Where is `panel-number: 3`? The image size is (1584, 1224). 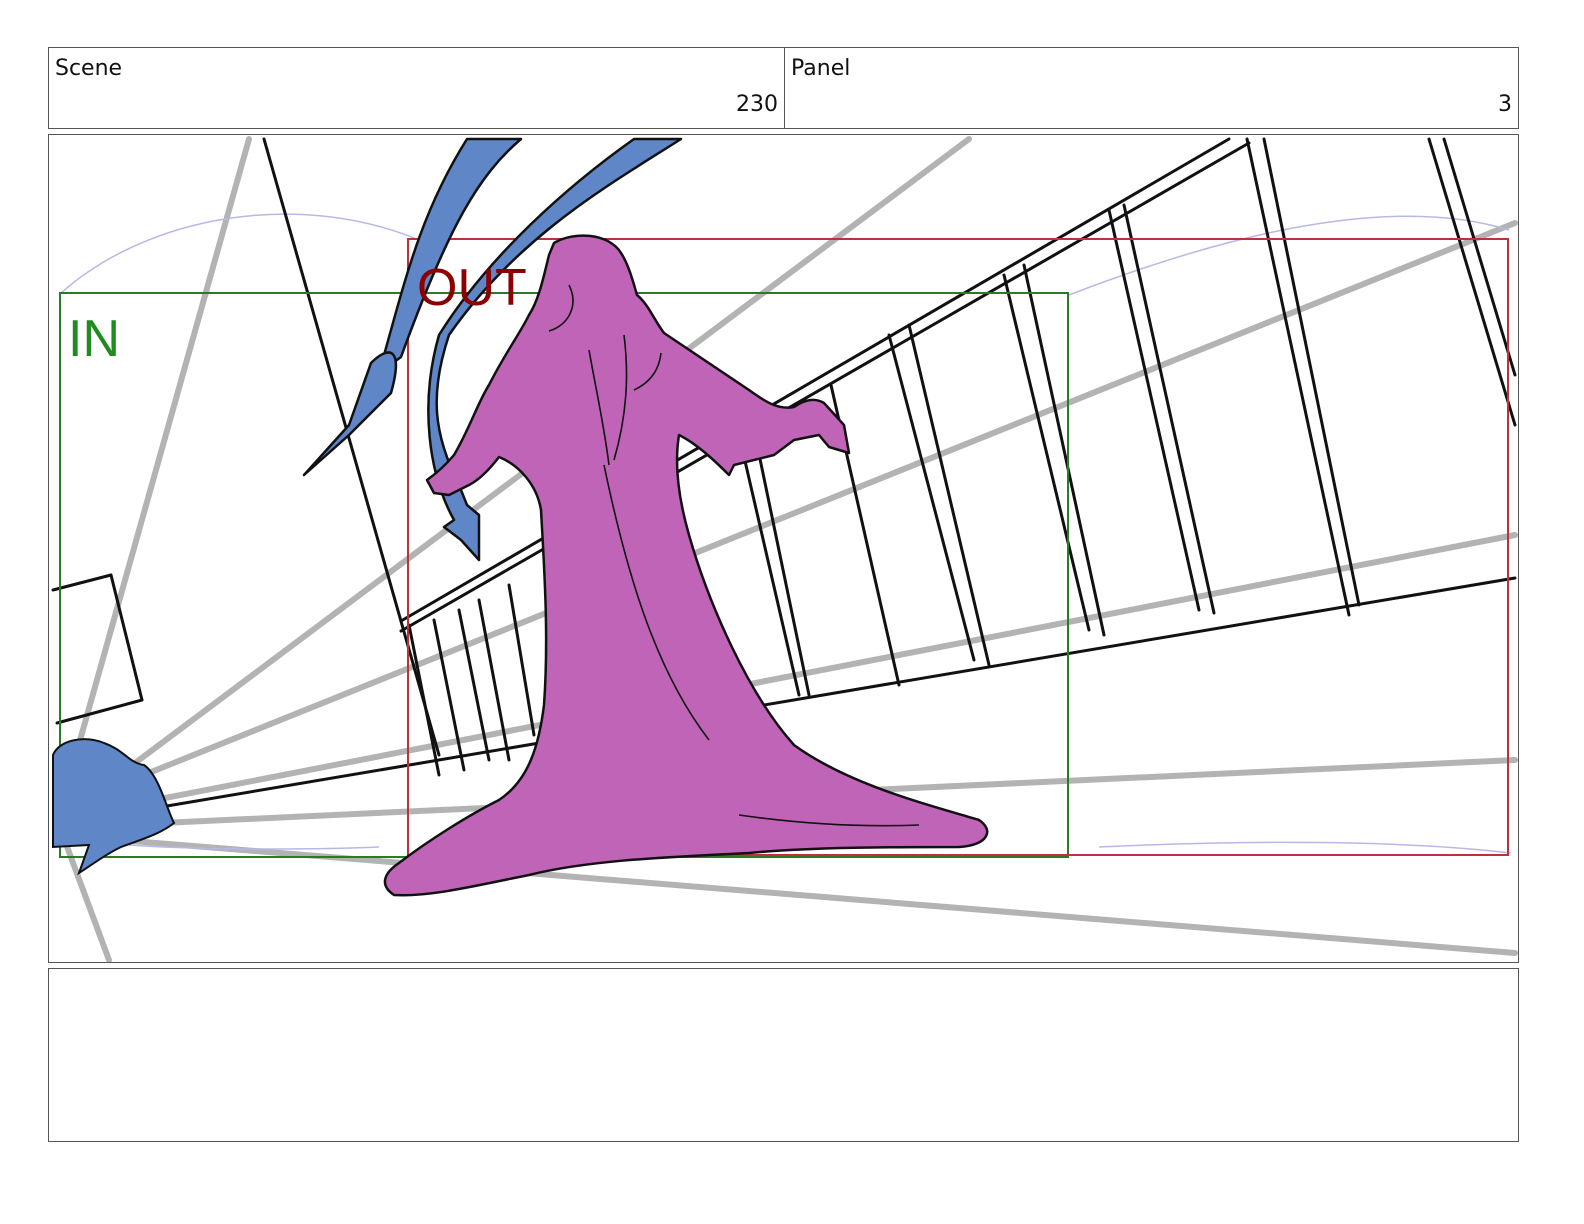 panel-number: 3 is located at coordinates (1505, 104).